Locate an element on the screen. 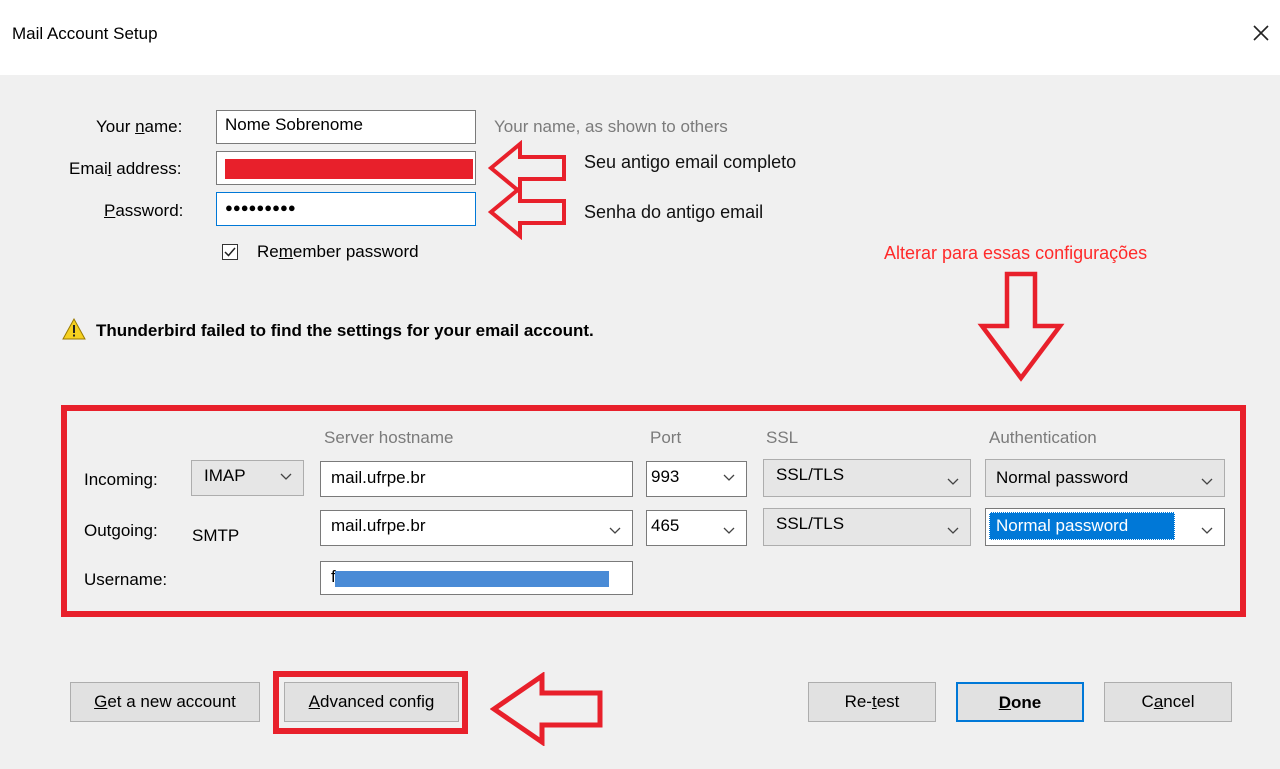  incoming-auth-value: Normal password is located at coordinates (1062, 477).